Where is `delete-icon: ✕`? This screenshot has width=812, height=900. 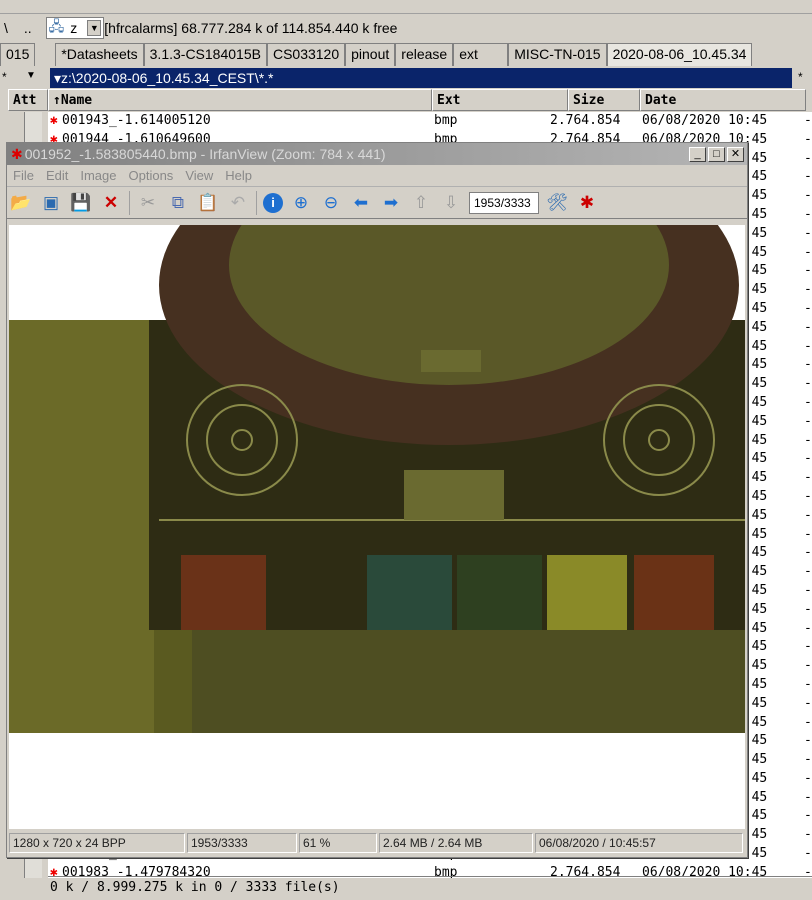 delete-icon: ✕ is located at coordinates (111, 203).